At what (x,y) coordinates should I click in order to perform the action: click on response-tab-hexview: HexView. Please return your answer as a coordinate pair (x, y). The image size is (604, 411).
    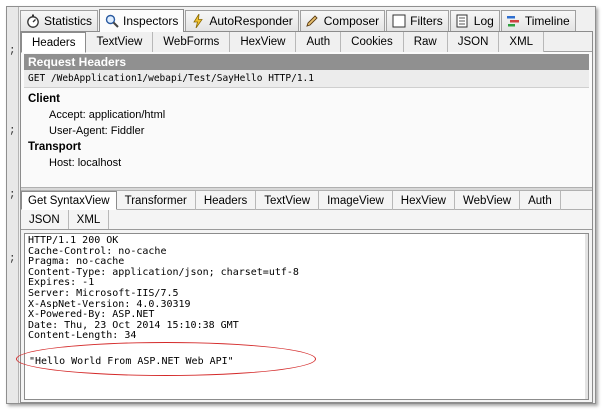
    Looking at the image, I should click on (424, 200).